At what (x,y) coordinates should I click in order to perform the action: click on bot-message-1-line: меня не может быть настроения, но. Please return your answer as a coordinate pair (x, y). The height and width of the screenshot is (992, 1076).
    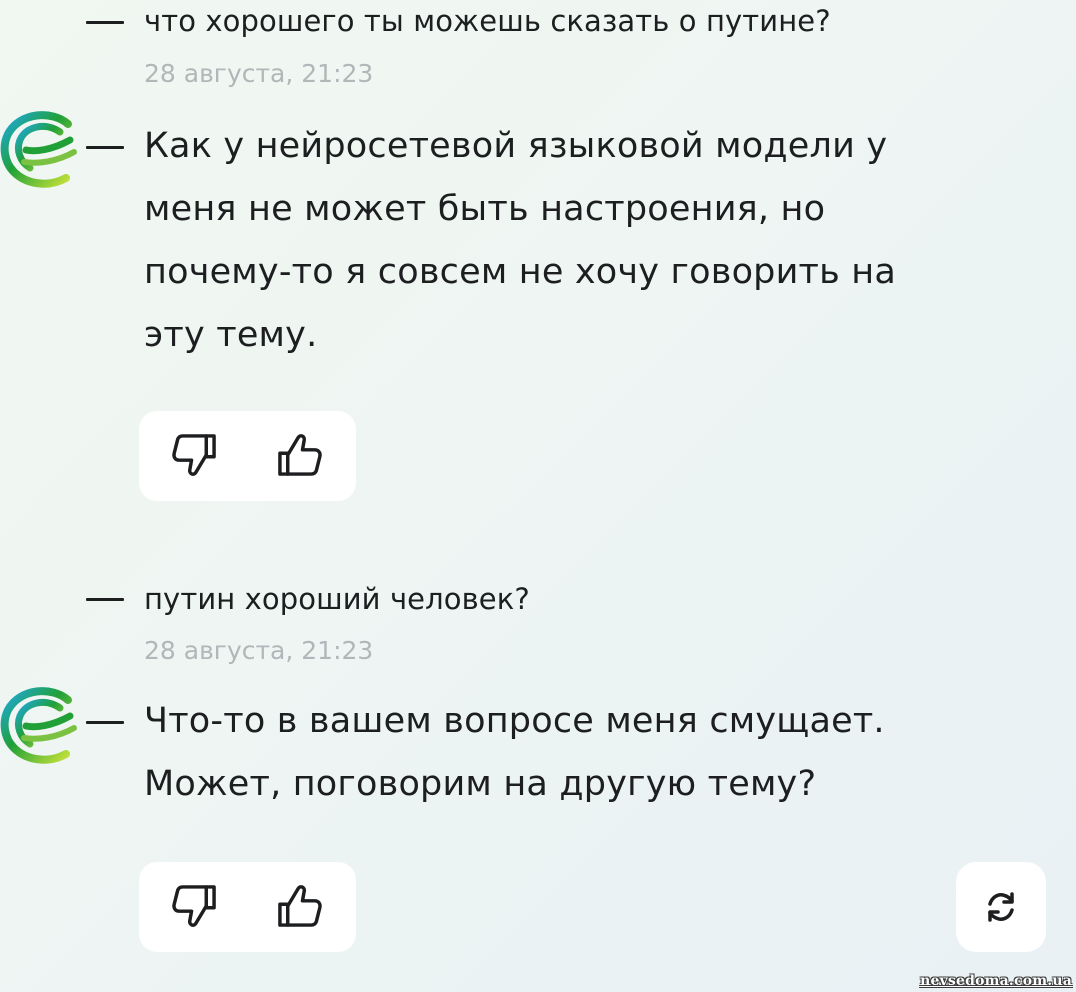
    Looking at the image, I should click on (485, 209).